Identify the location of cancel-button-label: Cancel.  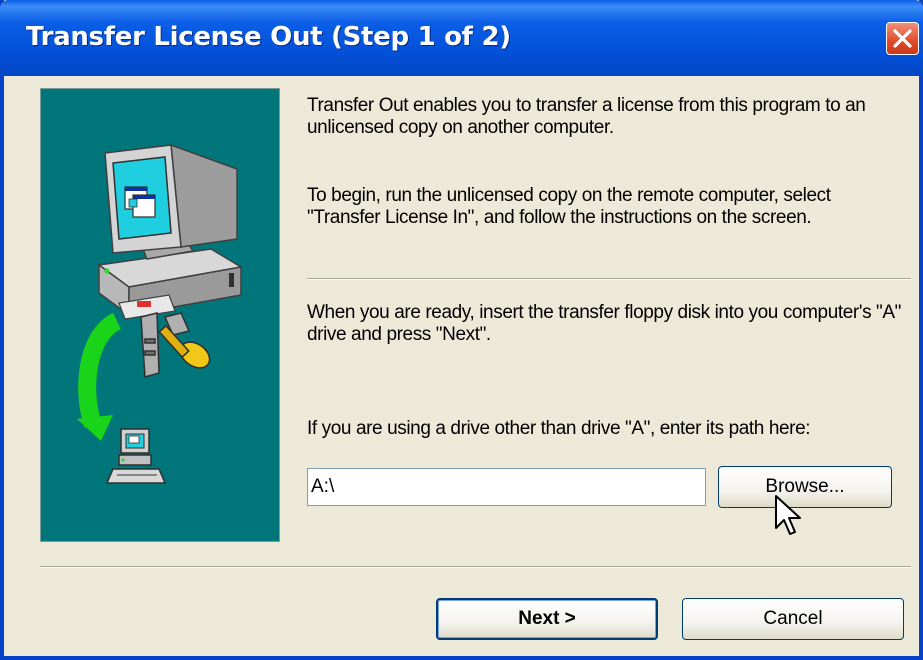
(793, 618).